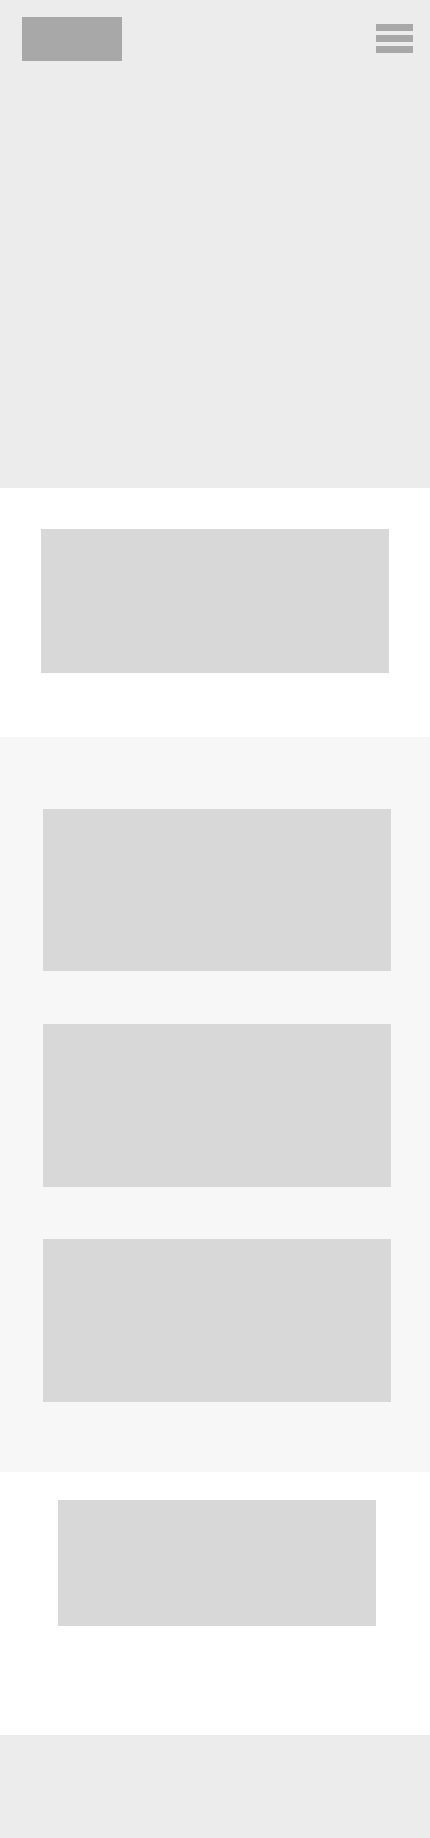 The height and width of the screenshot is (1838, 430). Describe the element at coordinates (217, 1563) in the screenshot. I see `feature-image-placeholder` at that location.